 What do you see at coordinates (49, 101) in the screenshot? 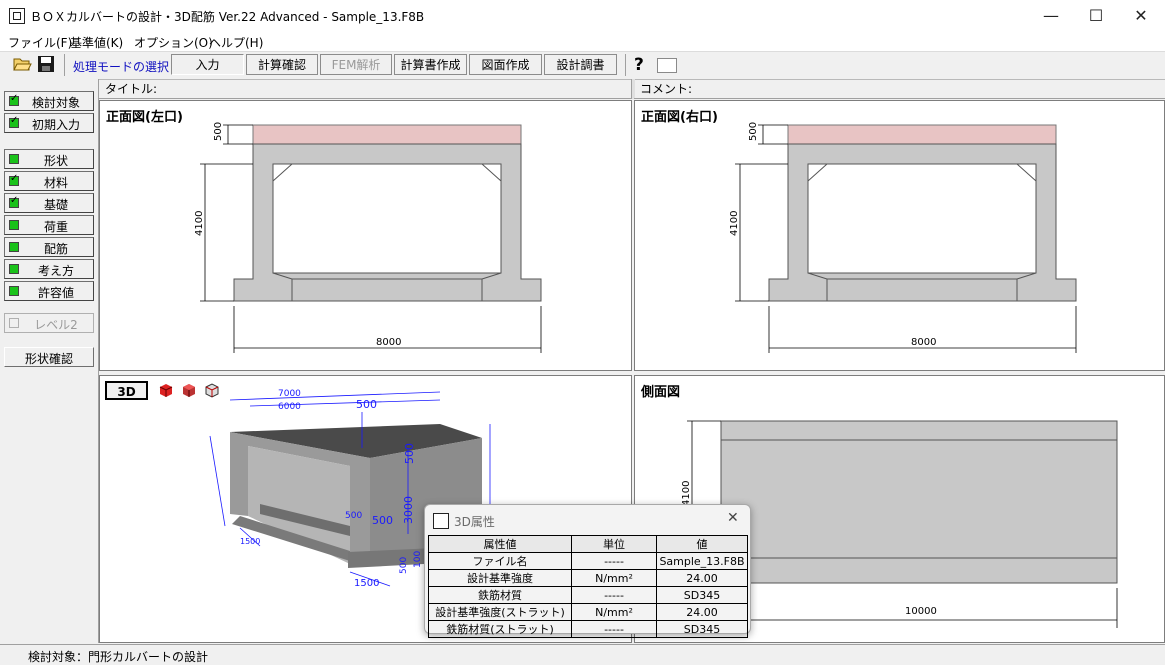
I see `input-target-button: 検討対象` at bounding box center [49, 101].